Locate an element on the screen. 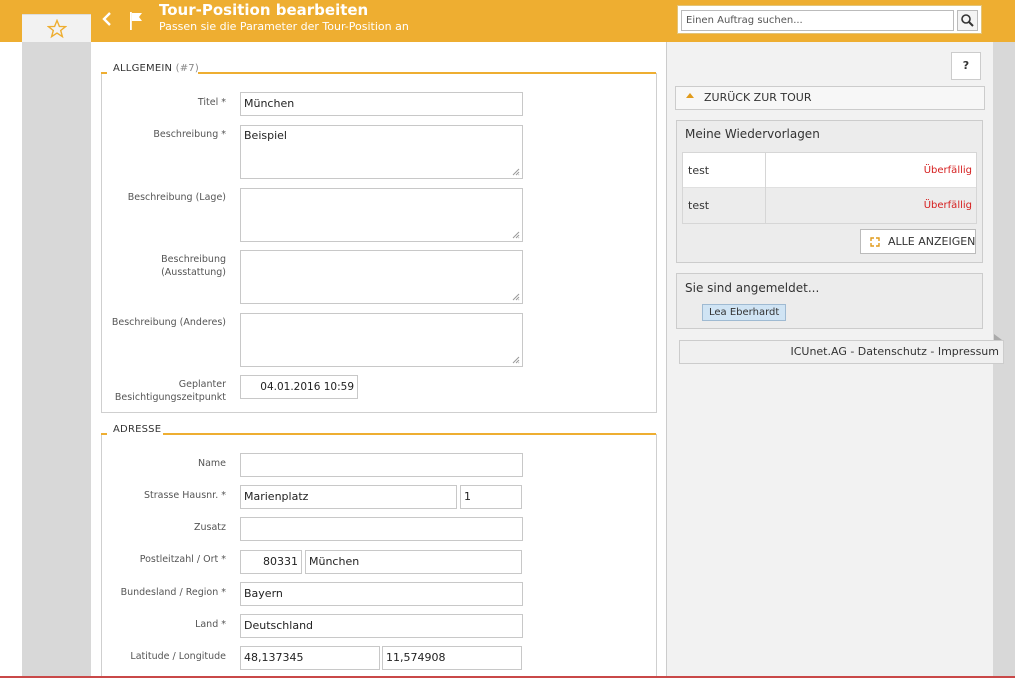  name-field is located at coordinates (381, 465).